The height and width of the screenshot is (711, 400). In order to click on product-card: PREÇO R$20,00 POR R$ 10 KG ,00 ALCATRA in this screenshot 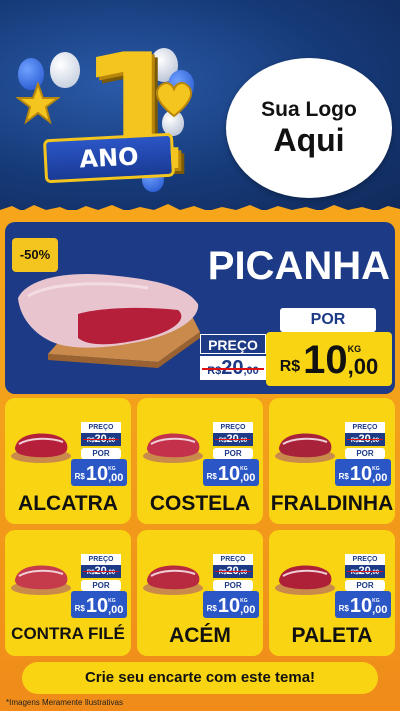, I will do `click(68, 461)`.